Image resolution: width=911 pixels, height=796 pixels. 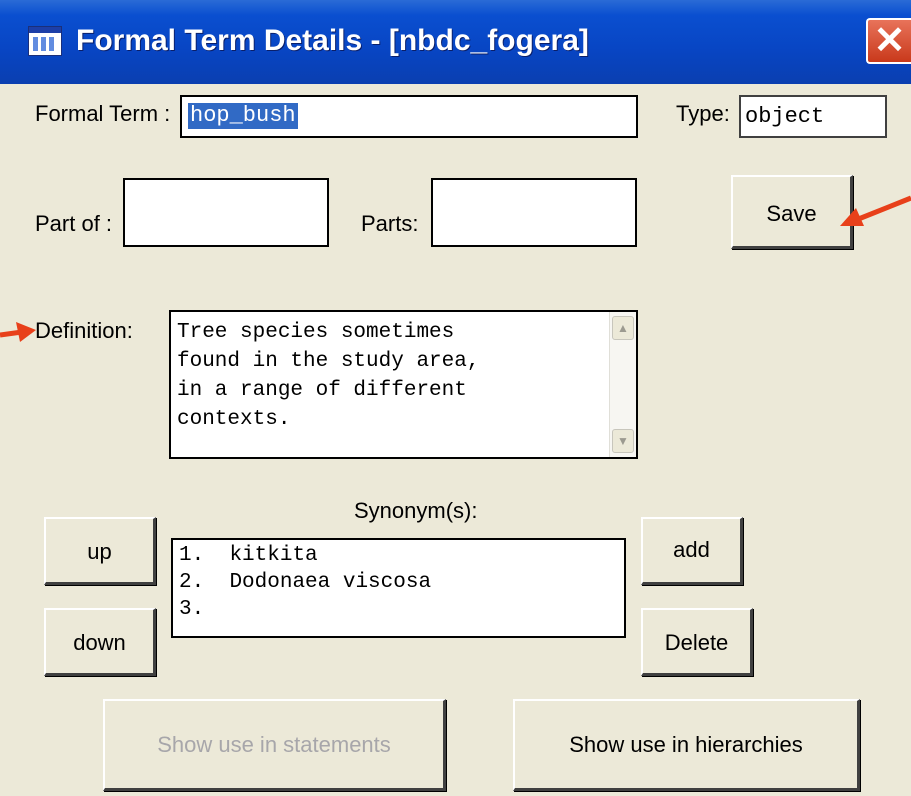 I want to click on add-button: add, so click(x=692, y=551).